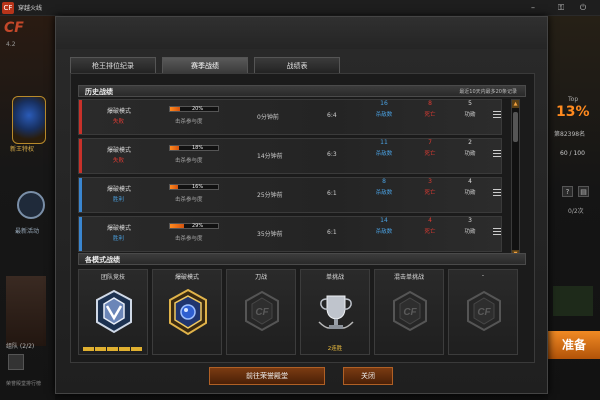 Image resolution: width=600 pixels, height=400 pixels. Describe the element at coordinates (515, 179) in the screenshot. I see `history-scrollbar: ▲ ▼` at that location.